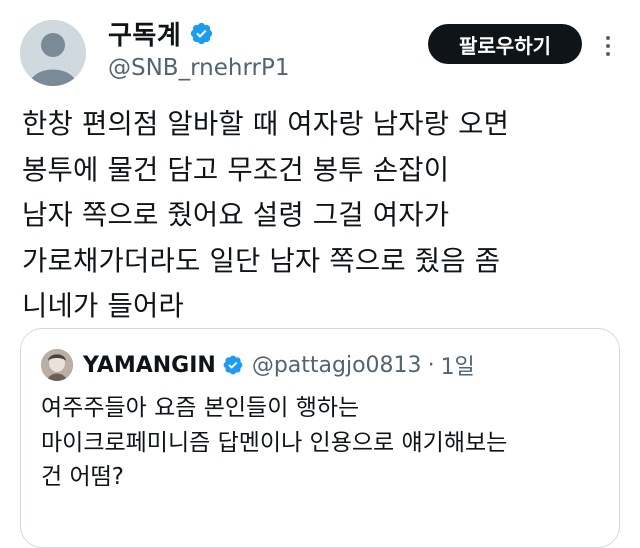 The image size is (640, 548). What do you see at coordinates (274, 442) in the screenshot?
I see `quoted-line: 마이크로페미니즘 답멘이나 인용으로 얘기해보는` at bounding box center [274, 442].